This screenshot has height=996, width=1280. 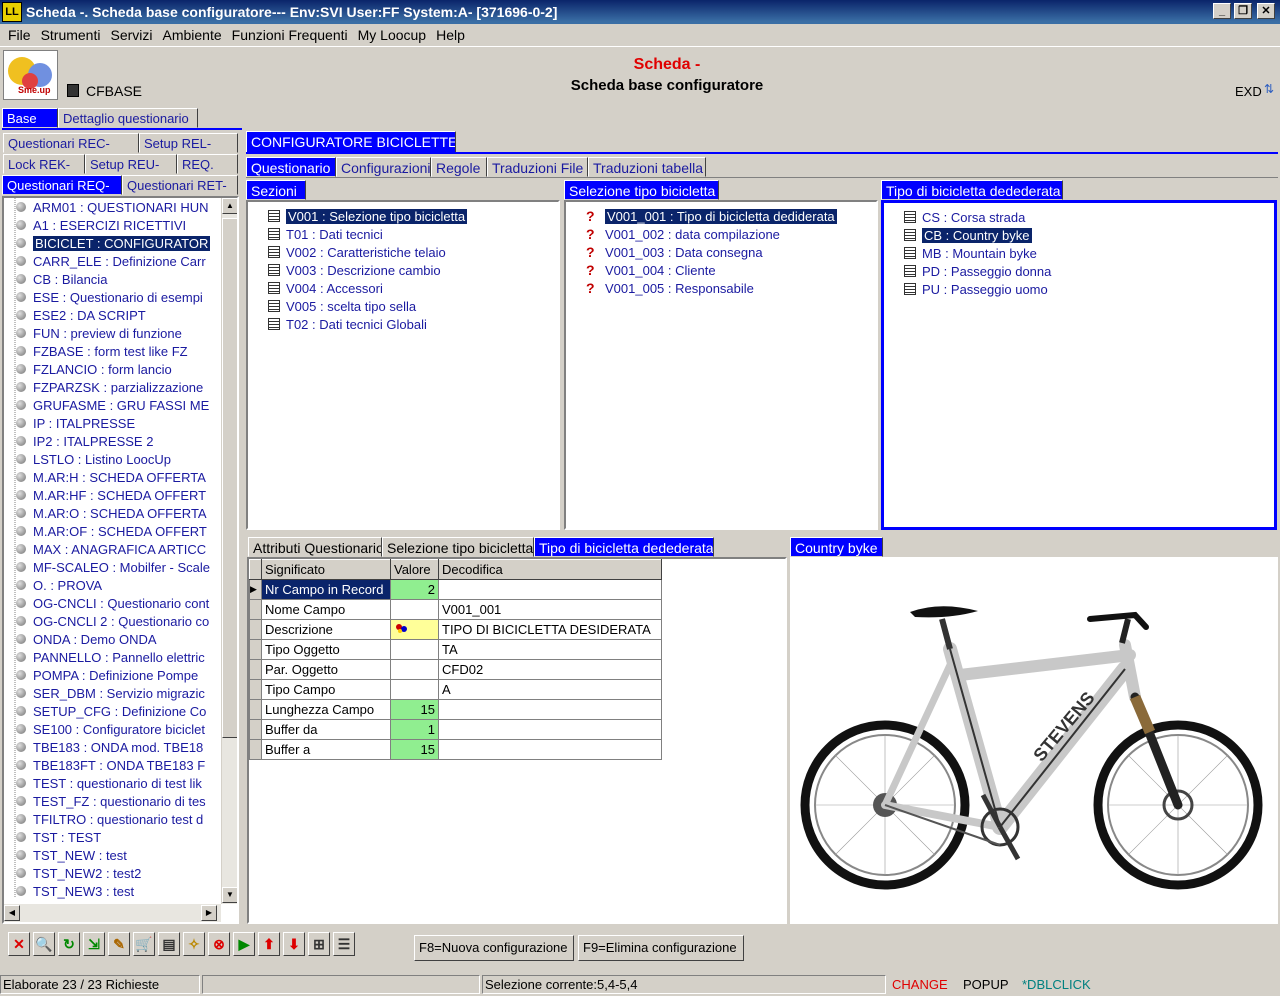 I want to click on list-item: TST : TEST, so click(x=58, y=837).